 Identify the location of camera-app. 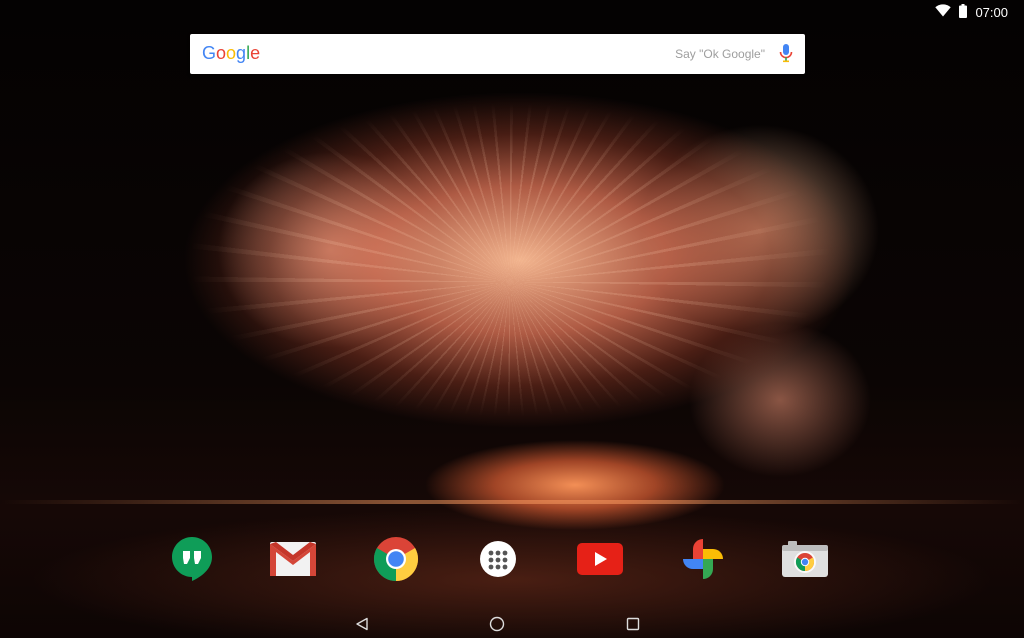
(805, 559).